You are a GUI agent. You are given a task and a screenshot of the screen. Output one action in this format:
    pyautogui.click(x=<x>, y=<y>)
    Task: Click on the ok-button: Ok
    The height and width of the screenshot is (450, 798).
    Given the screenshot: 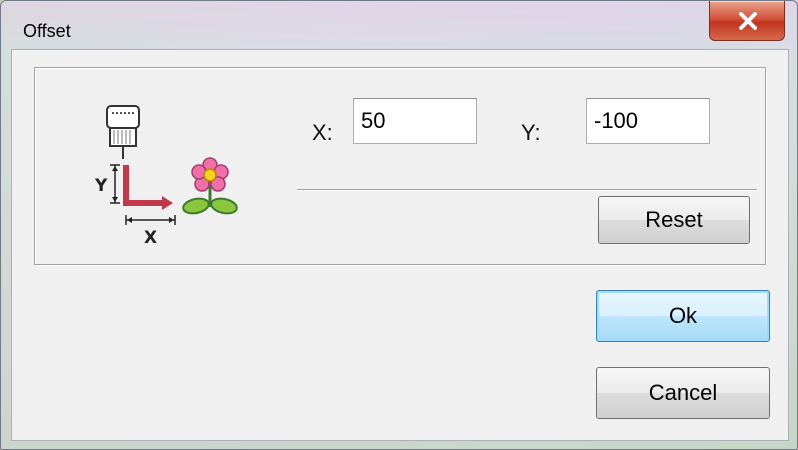 What is the action you would take?
    pyautogui.click(x=683, y=316)
    